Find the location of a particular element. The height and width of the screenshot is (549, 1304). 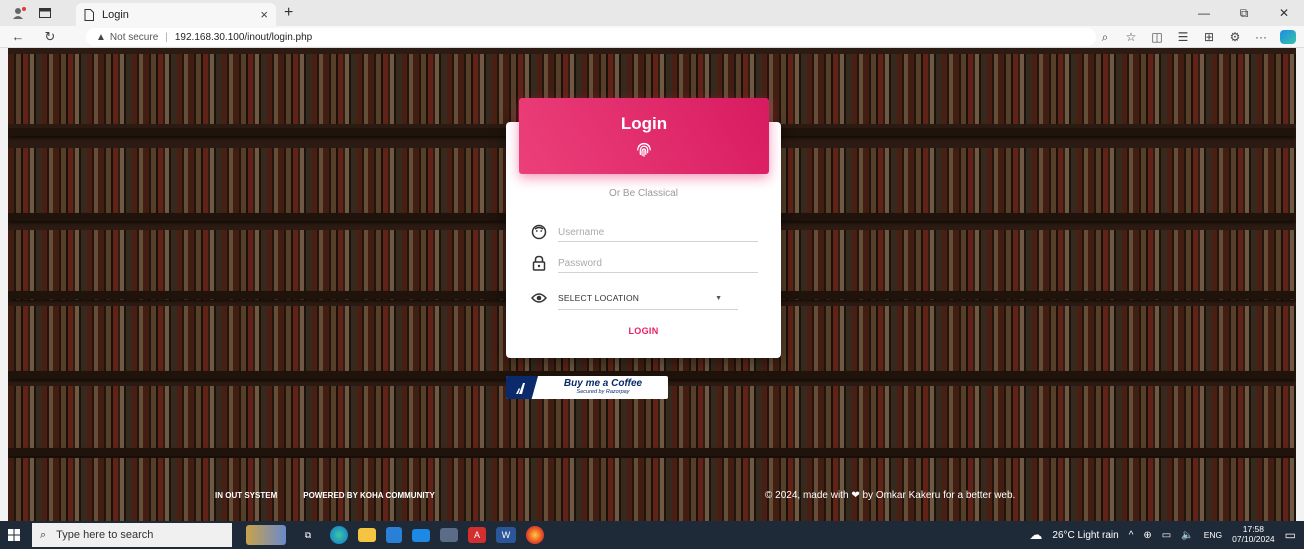

clock: 17:58 07/10/2024 is located at coordinates (1253, 534).